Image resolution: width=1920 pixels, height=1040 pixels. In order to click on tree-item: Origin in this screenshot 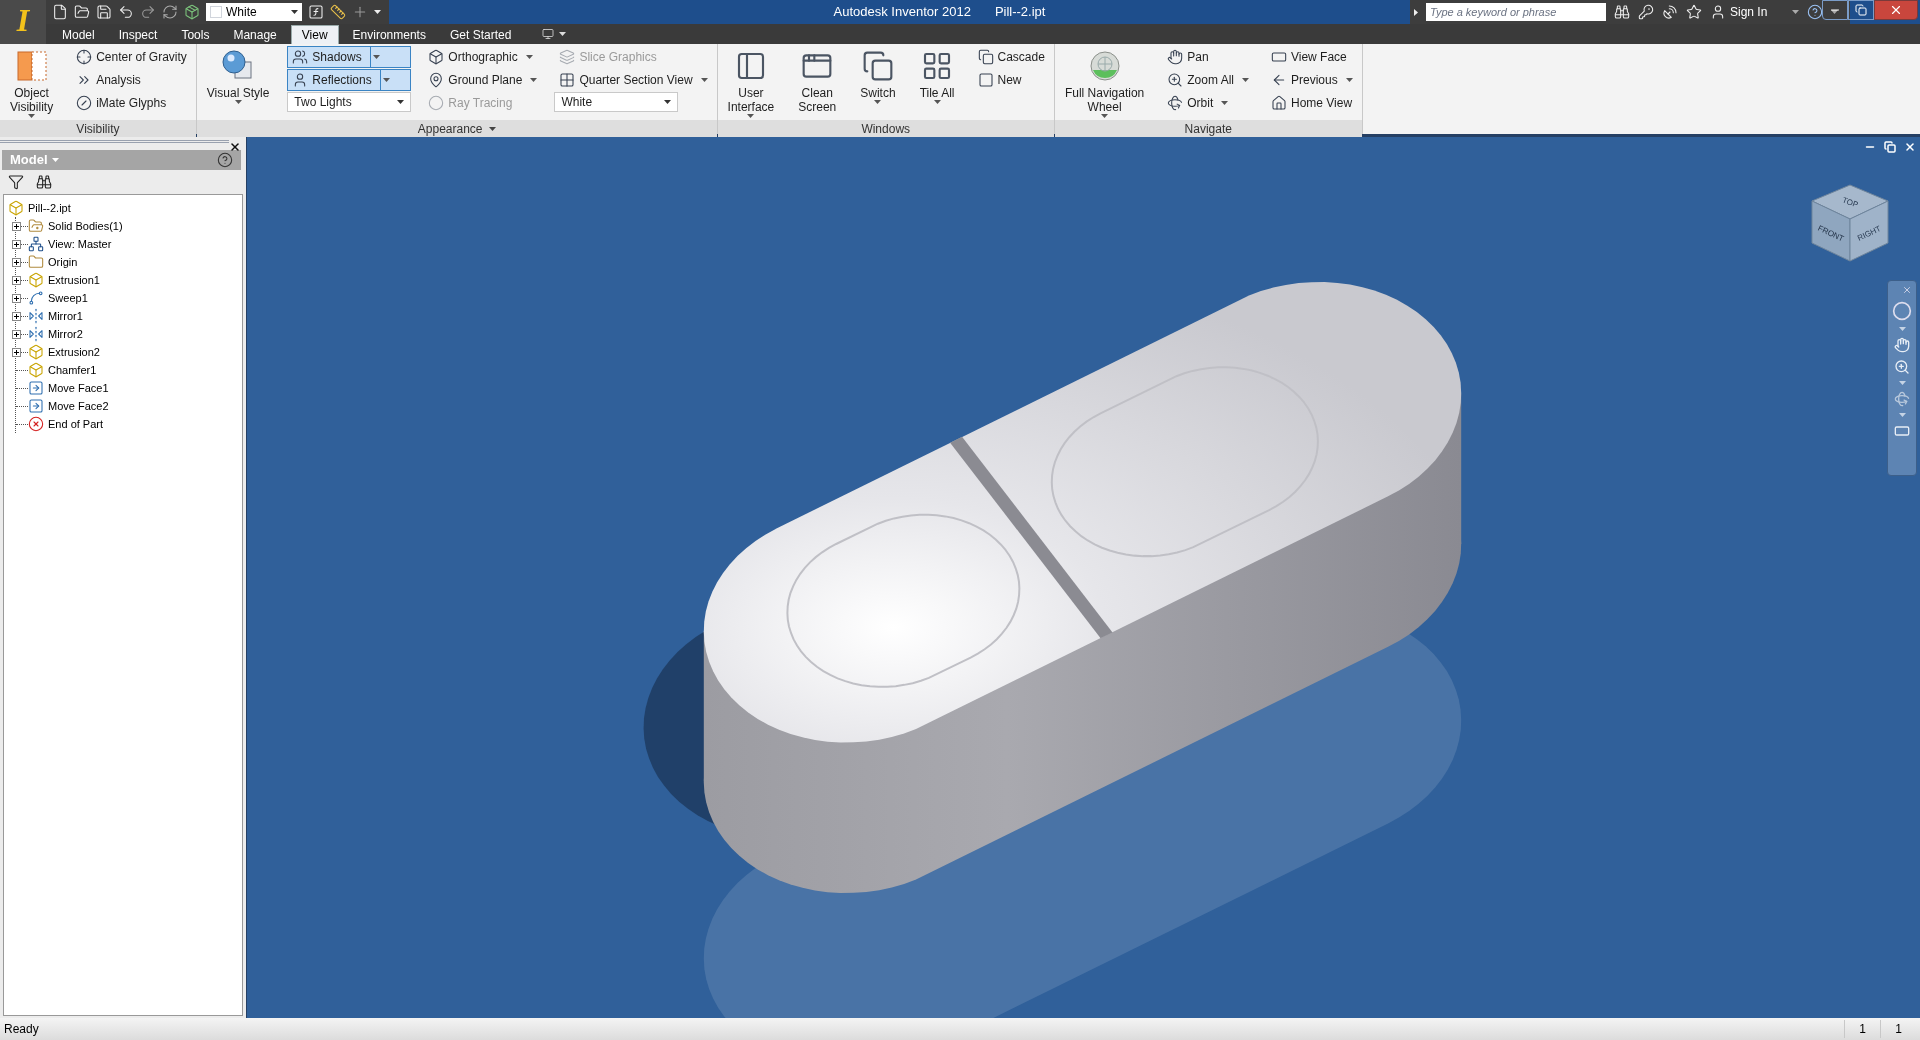, I will do `click(63, 262)`.